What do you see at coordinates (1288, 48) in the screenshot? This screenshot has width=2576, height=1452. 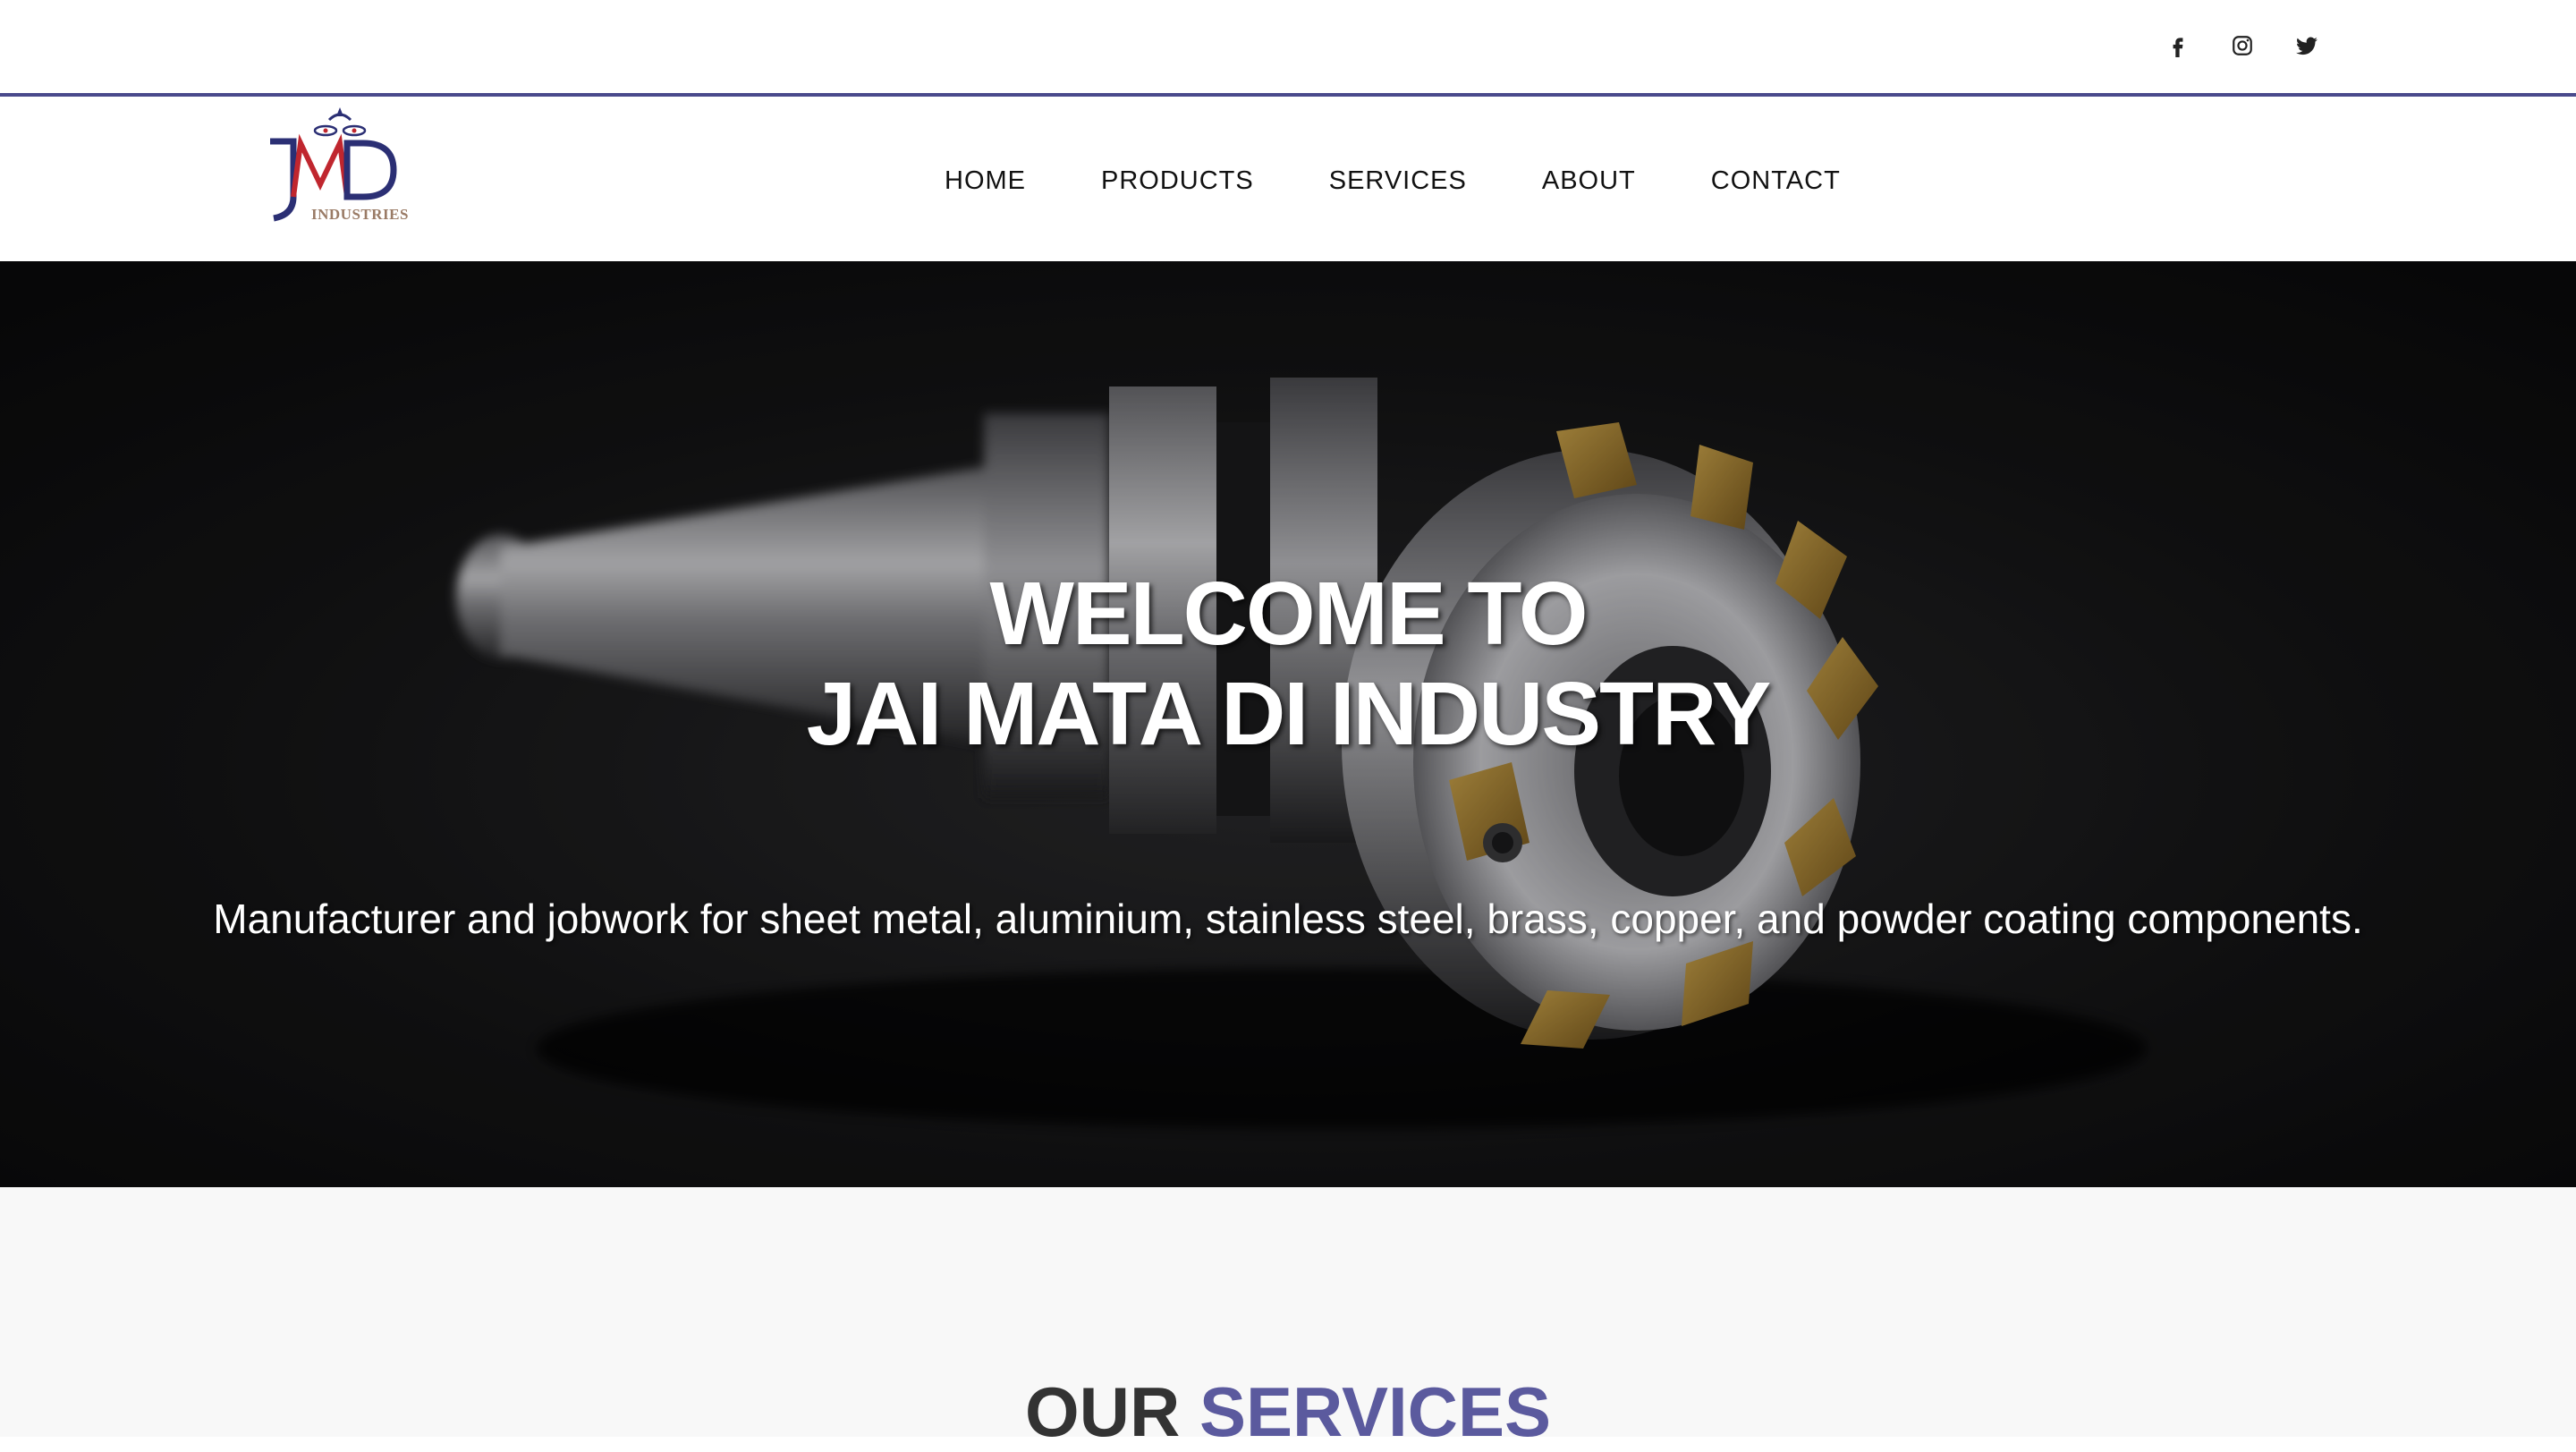 I see `top-bar` at bounding box center [1288, 48].